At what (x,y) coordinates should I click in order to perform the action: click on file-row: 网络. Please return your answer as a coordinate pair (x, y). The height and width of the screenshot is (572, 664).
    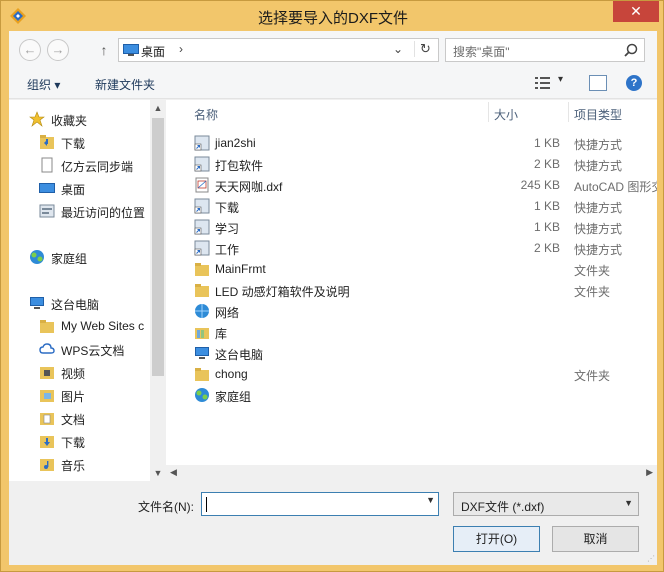
    Looking at the image, I should click on (411, 310).